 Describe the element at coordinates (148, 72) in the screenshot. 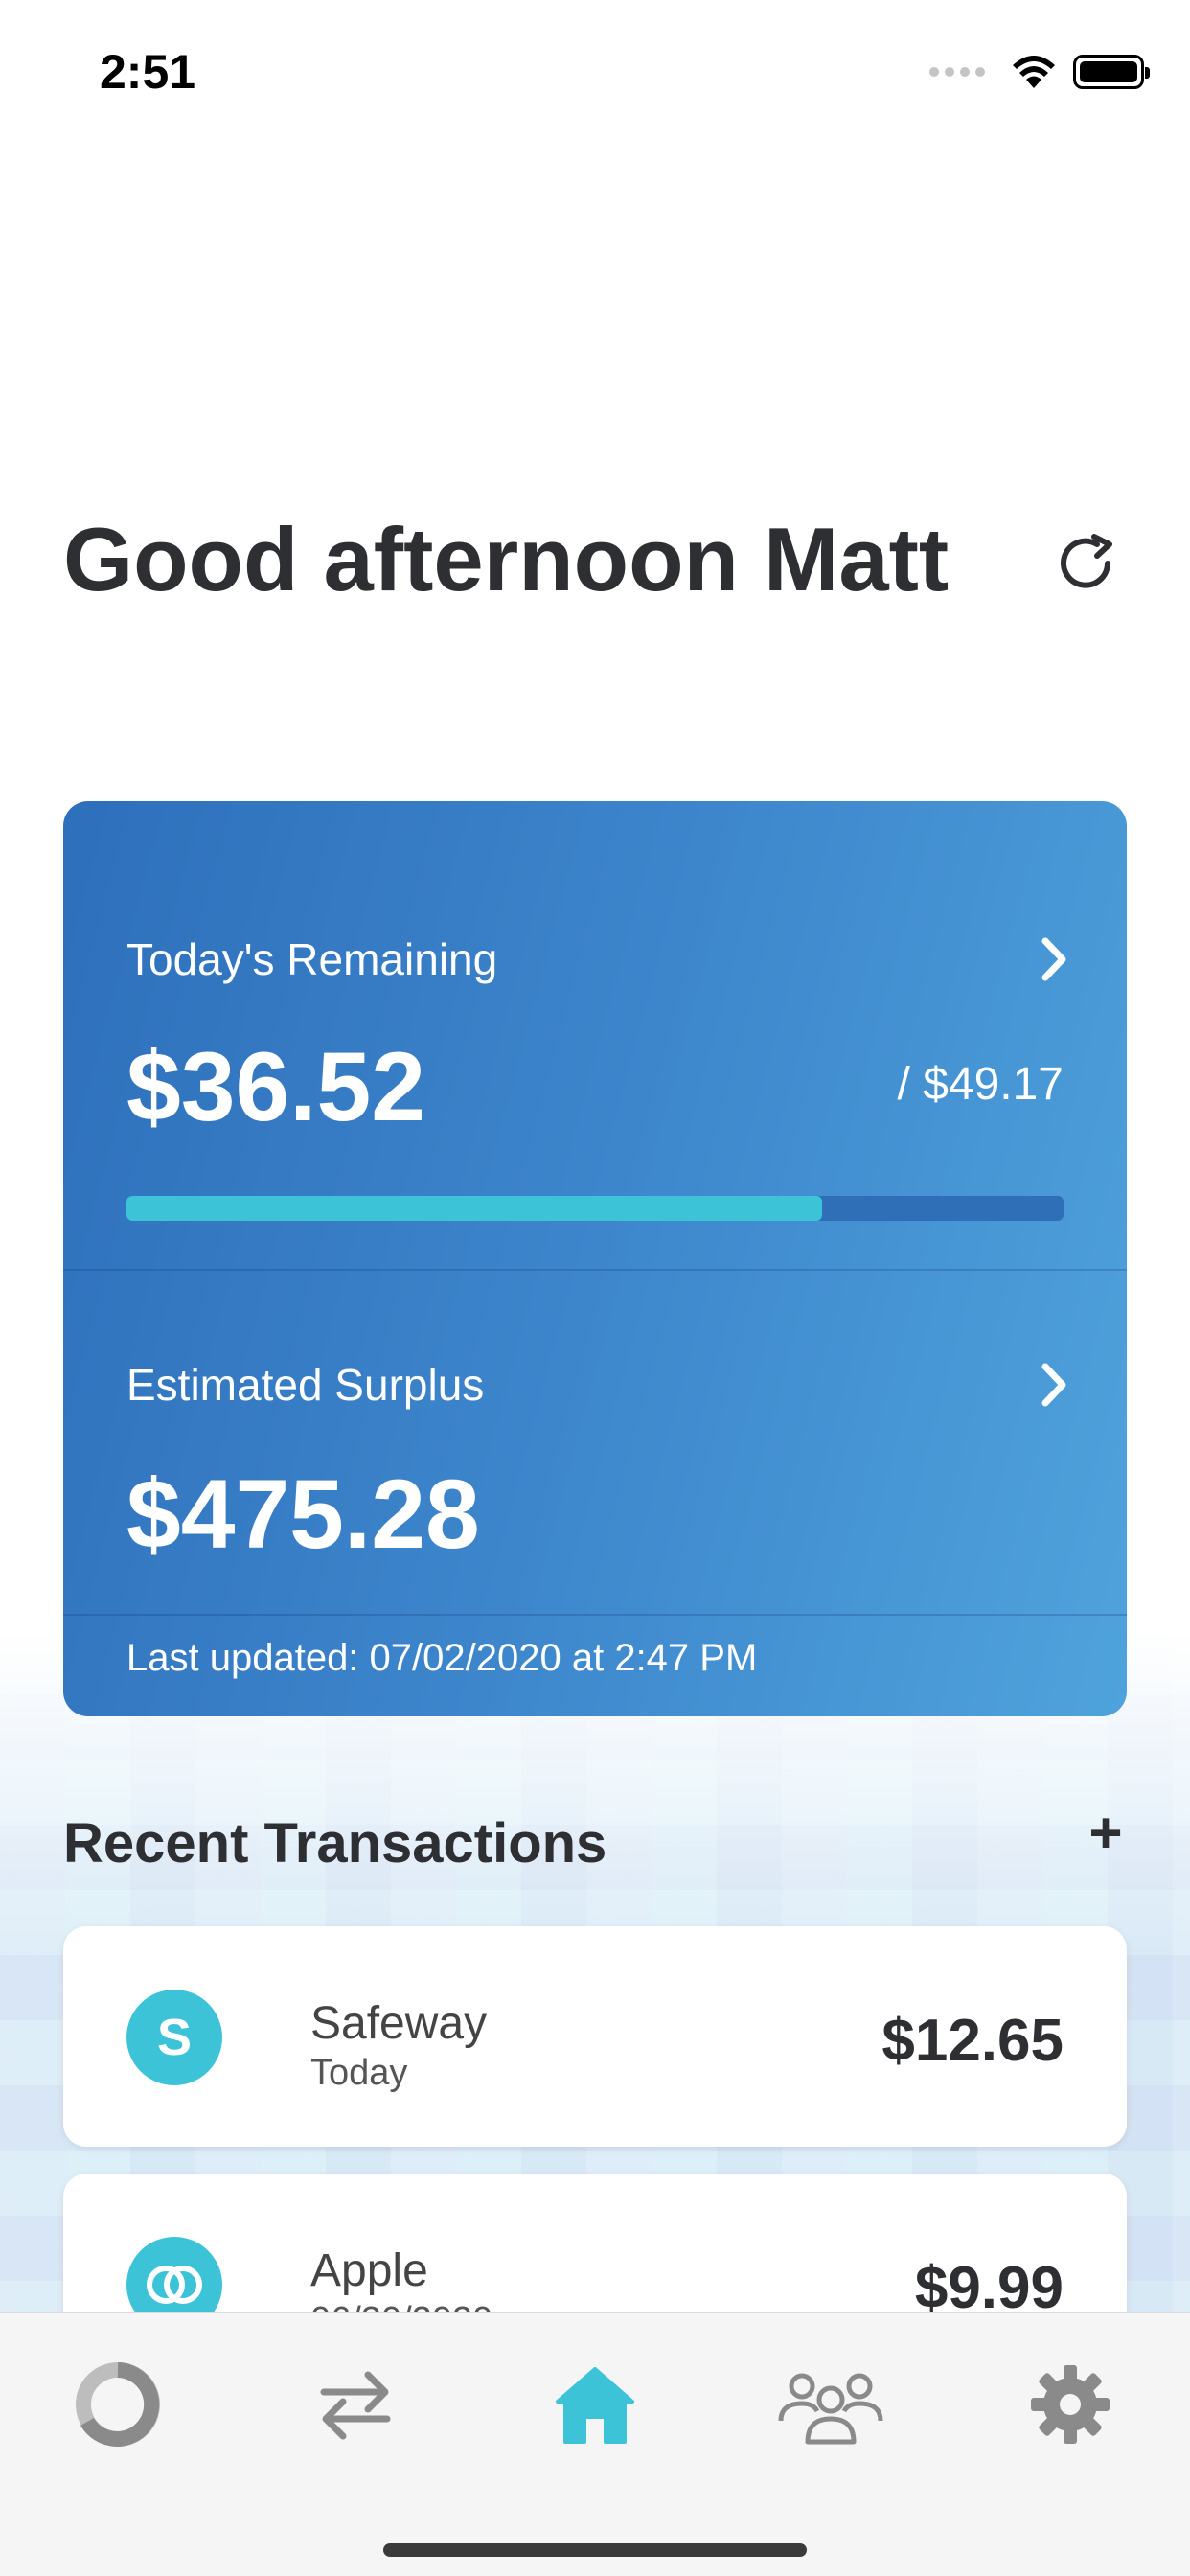

I see `status-time: 2:51` at that location.